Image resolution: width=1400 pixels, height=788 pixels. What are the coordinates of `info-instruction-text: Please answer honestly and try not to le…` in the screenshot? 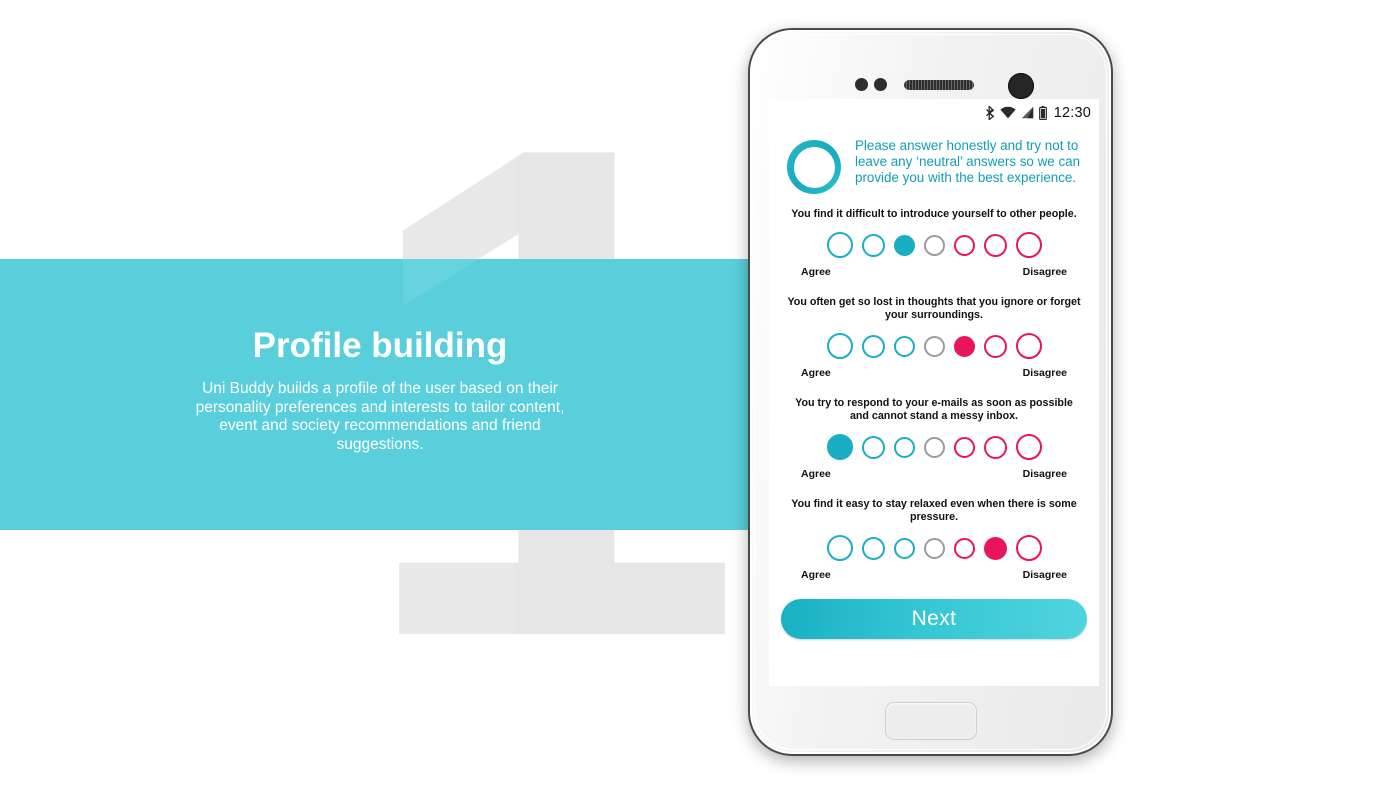 It's located at (968, 162).